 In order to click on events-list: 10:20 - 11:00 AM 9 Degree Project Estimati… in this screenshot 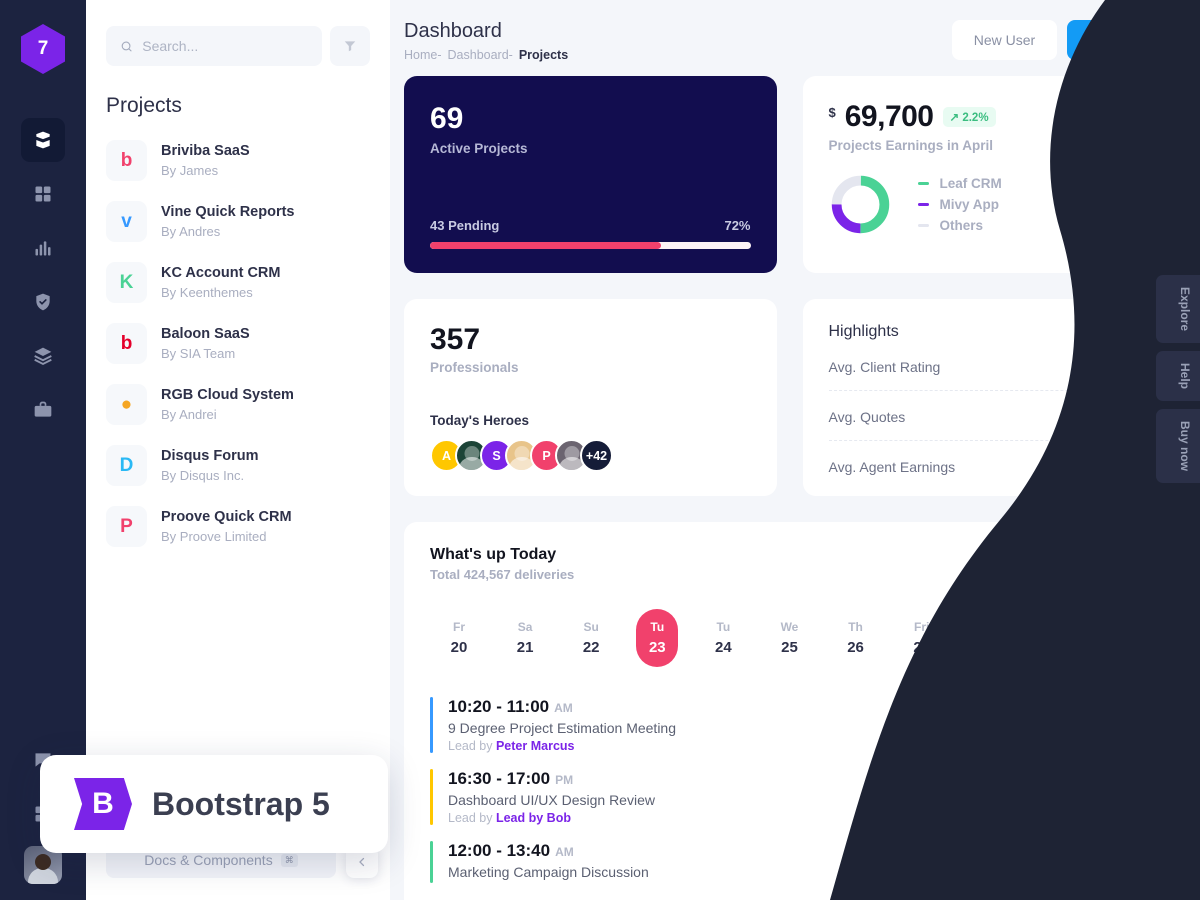, I will do `click(789, 790)`.